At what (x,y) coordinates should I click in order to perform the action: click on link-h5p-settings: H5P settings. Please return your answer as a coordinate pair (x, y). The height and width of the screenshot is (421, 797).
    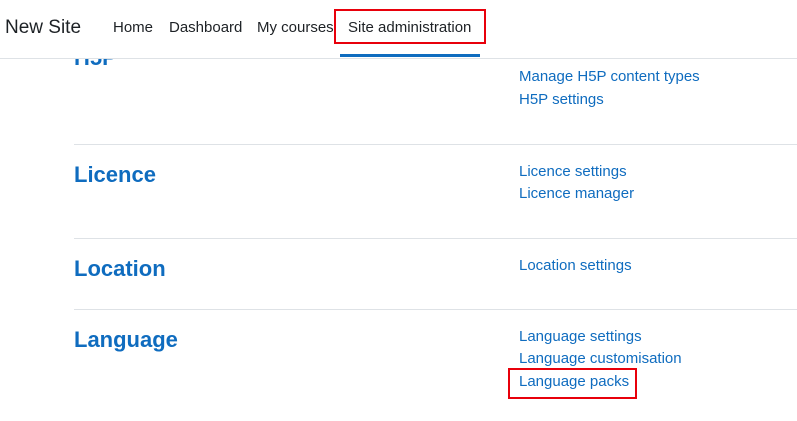
    Looking at the image, I should click on (561, 99).